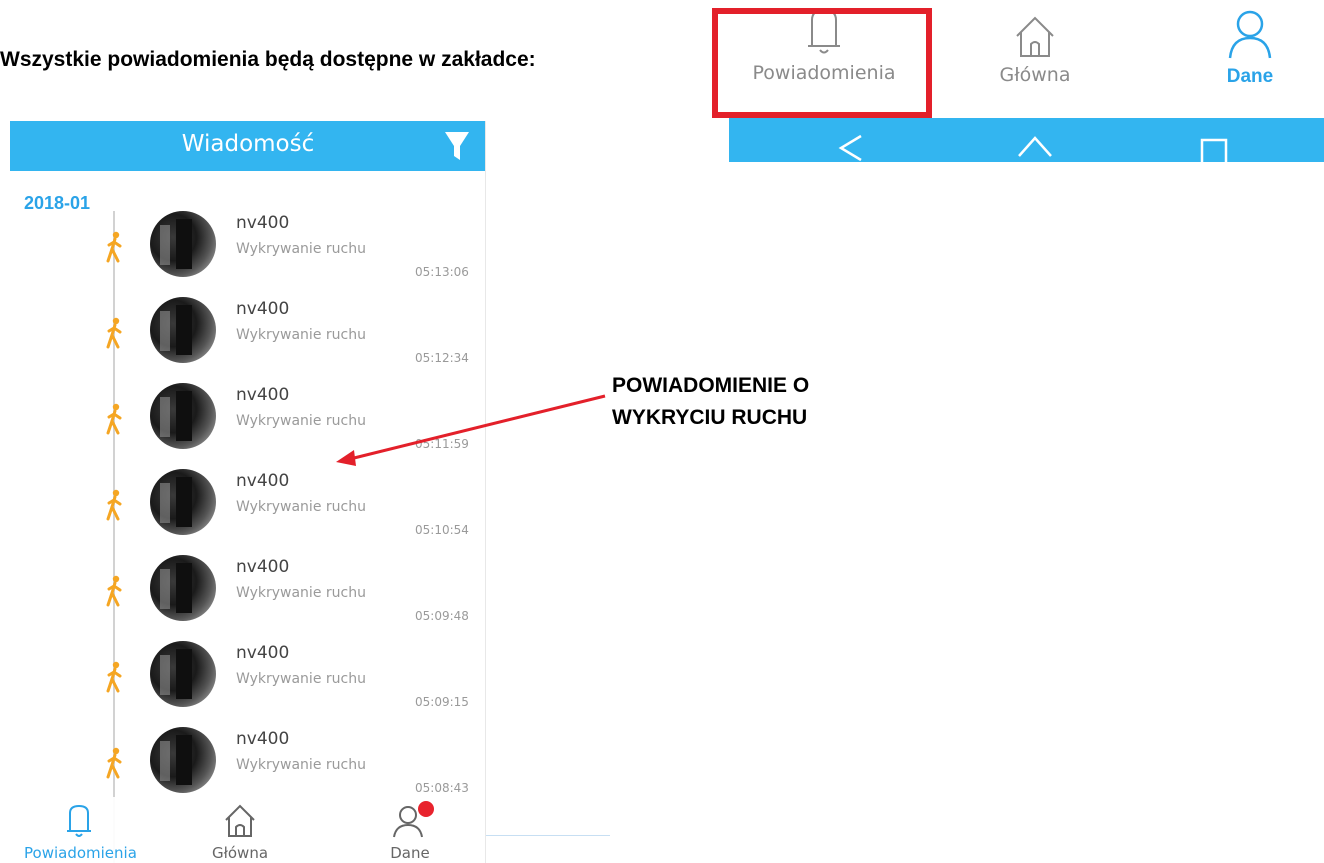 The height and width of the screenshot is (863, 1324). I want to click on event-time: 05:09:48, so click(442, 616).